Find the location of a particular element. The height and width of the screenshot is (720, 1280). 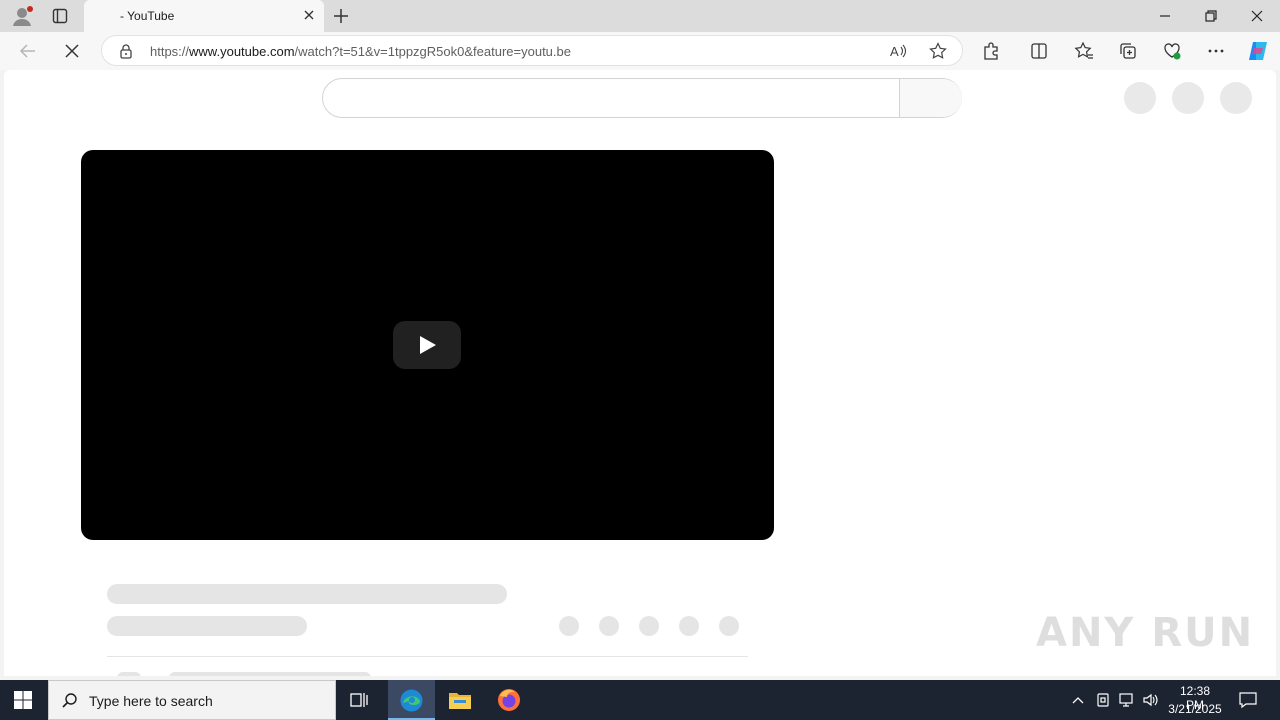

lock-icon is located at coordinates (126, 51).